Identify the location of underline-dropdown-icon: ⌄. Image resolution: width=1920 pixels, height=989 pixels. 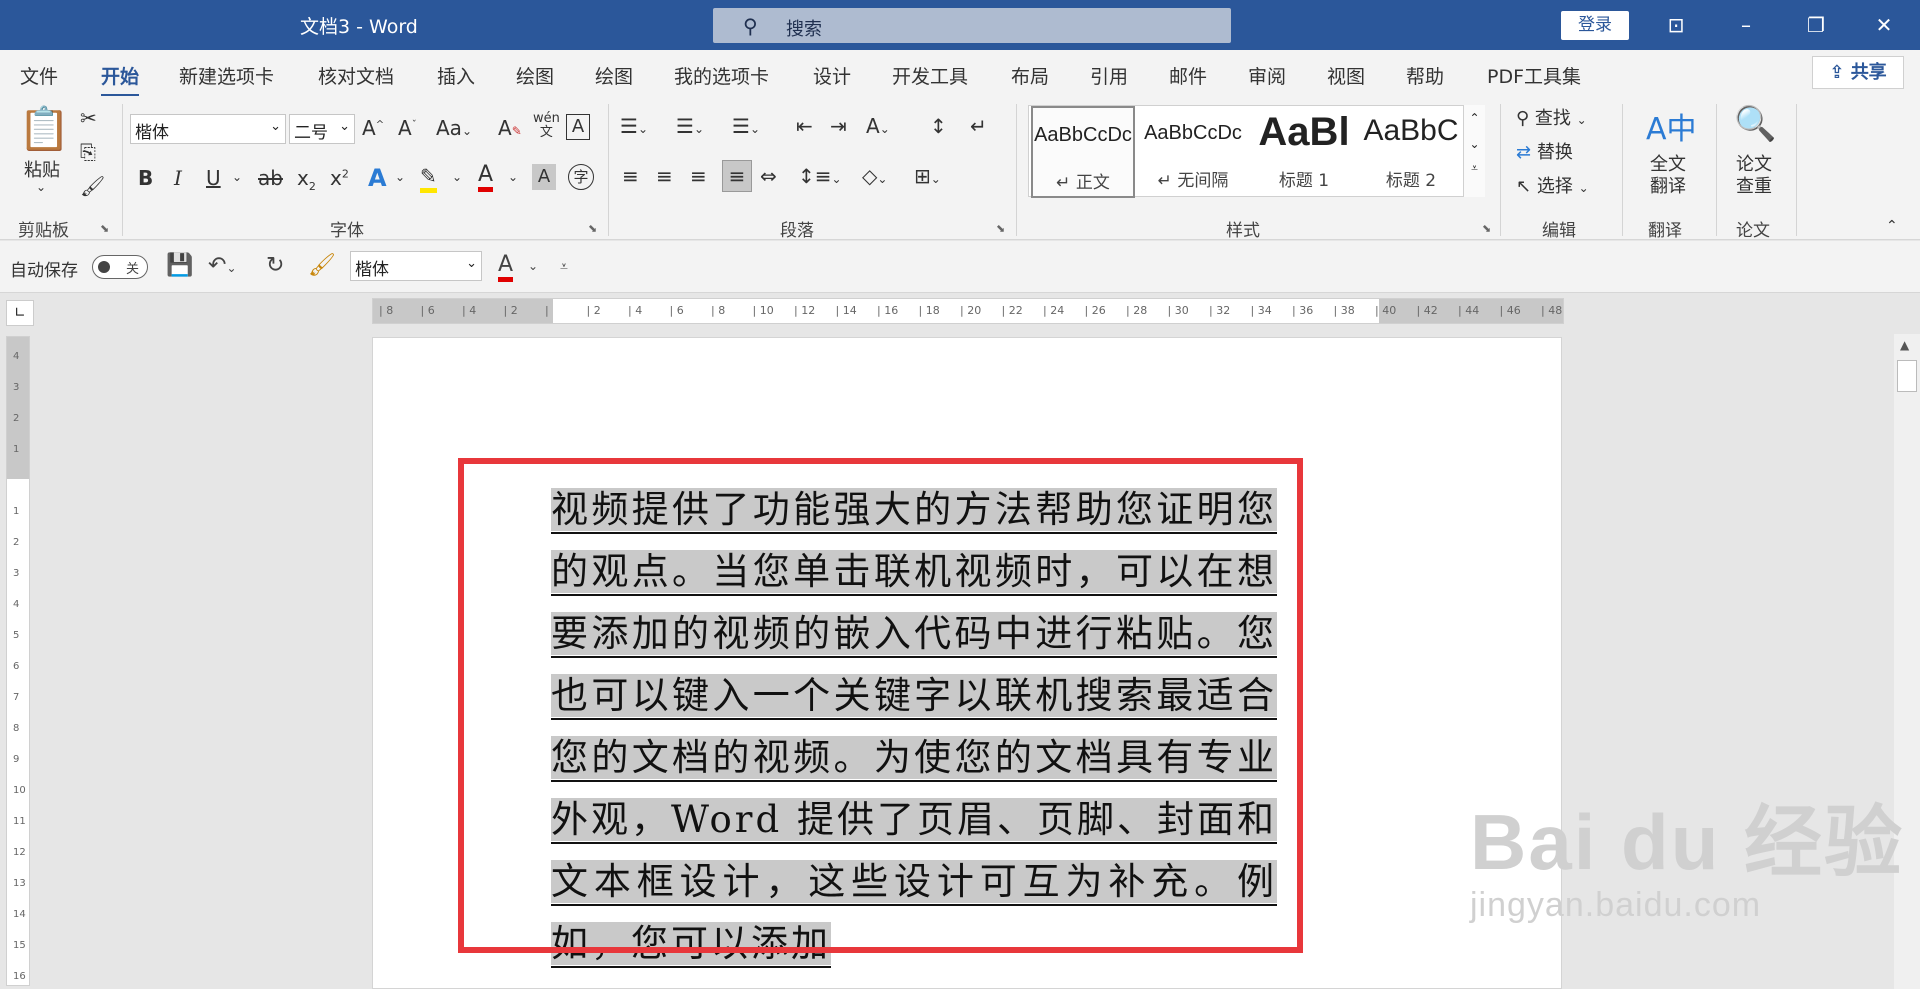
(237, 177).